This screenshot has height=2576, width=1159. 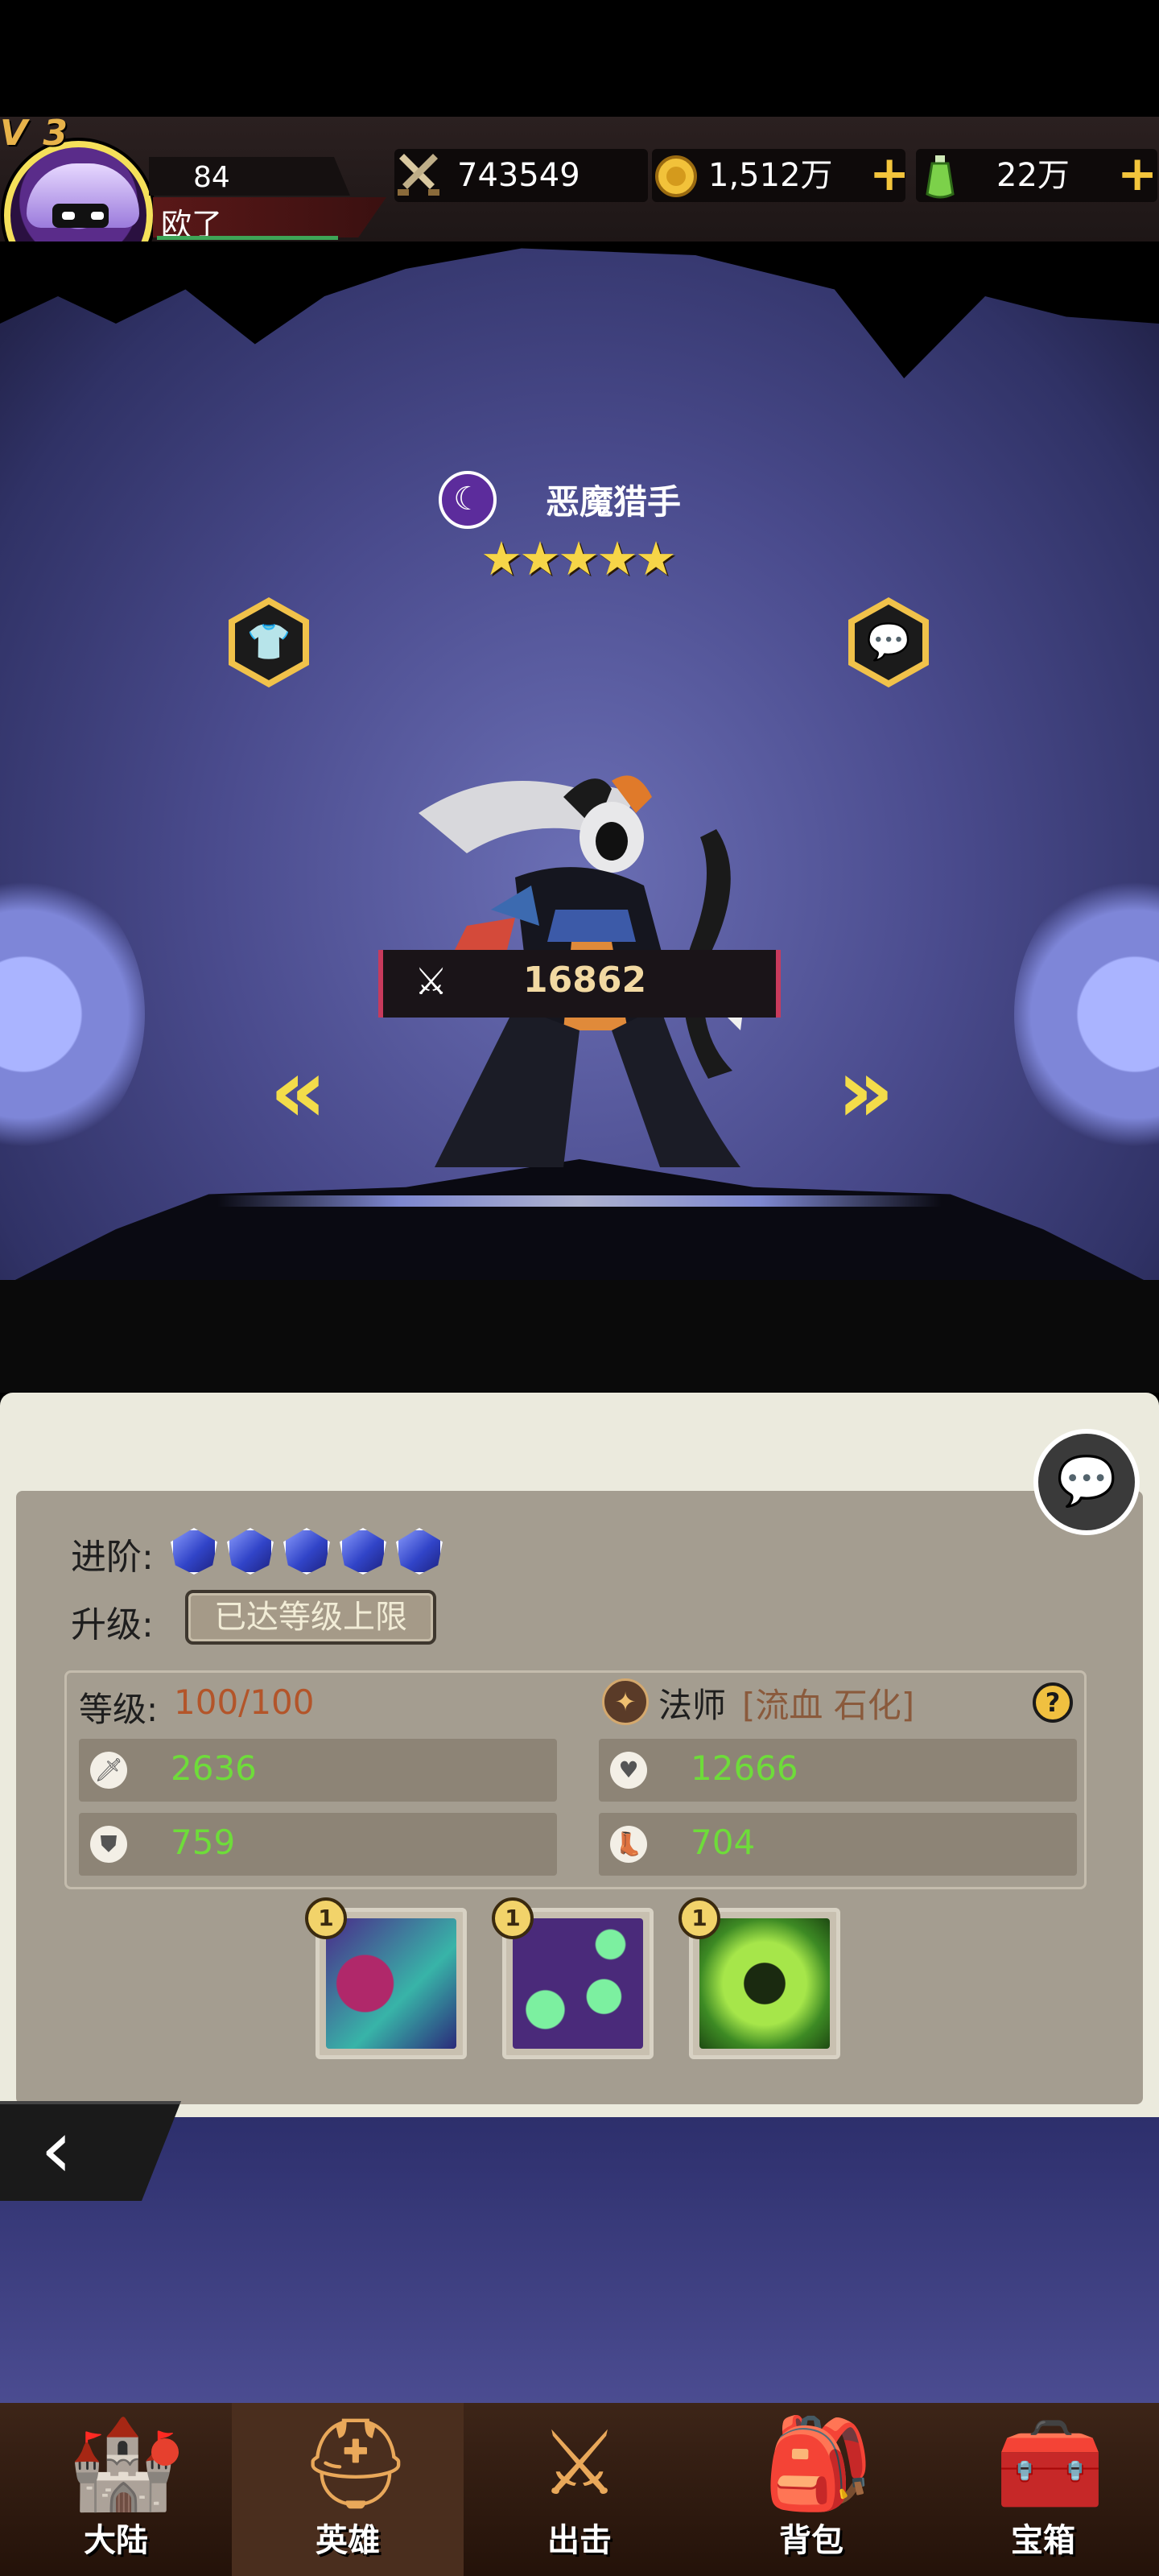 I want to click on hero-chat-button: 💬, so click(x=888, y=642).